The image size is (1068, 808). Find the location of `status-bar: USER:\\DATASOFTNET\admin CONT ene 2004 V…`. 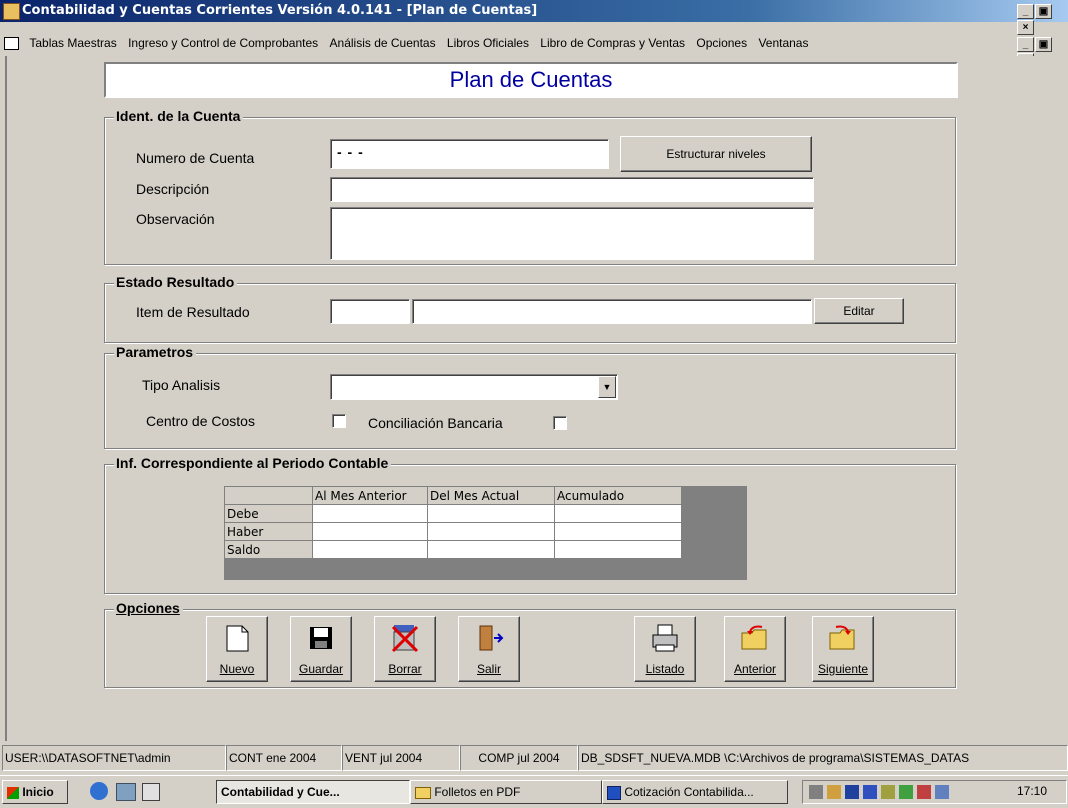

status-bar: USER:\\DATASOFTNET\admin CONT ene 2004 V… is located at coordinates (534, 758).